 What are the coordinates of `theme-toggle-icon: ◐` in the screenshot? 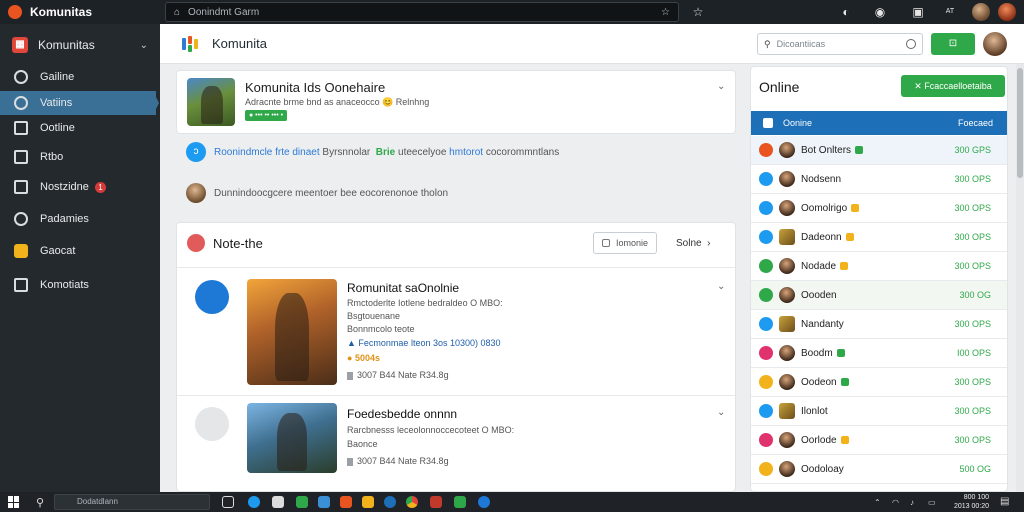 It's located at (846, 12).